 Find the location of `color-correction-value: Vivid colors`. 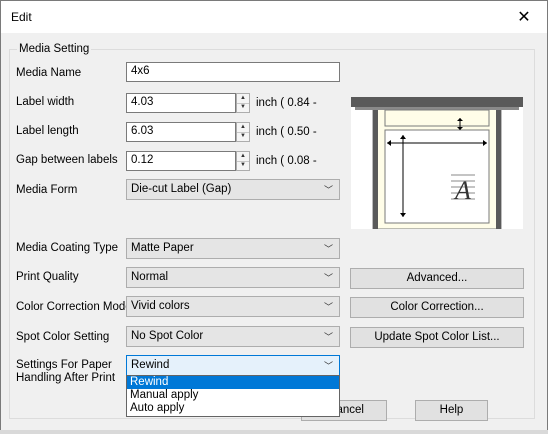

color-correction-value: Vivid colors is located at coordinates (160, 306).